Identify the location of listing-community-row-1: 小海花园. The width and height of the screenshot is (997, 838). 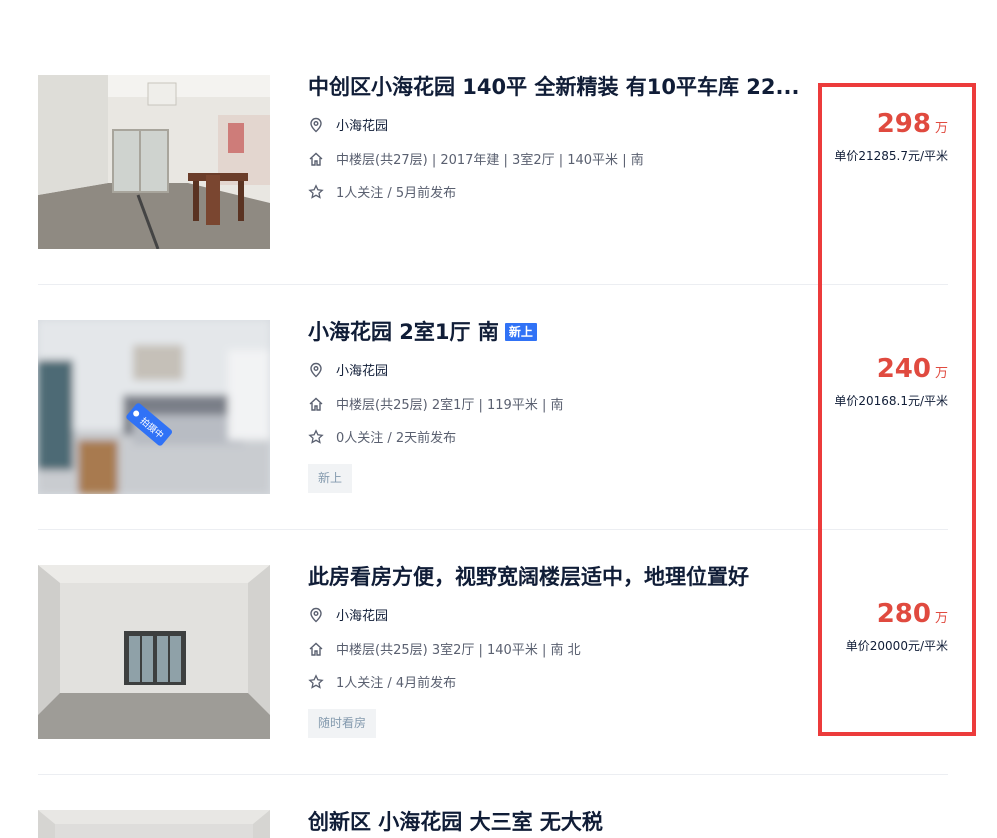
(348, 126).